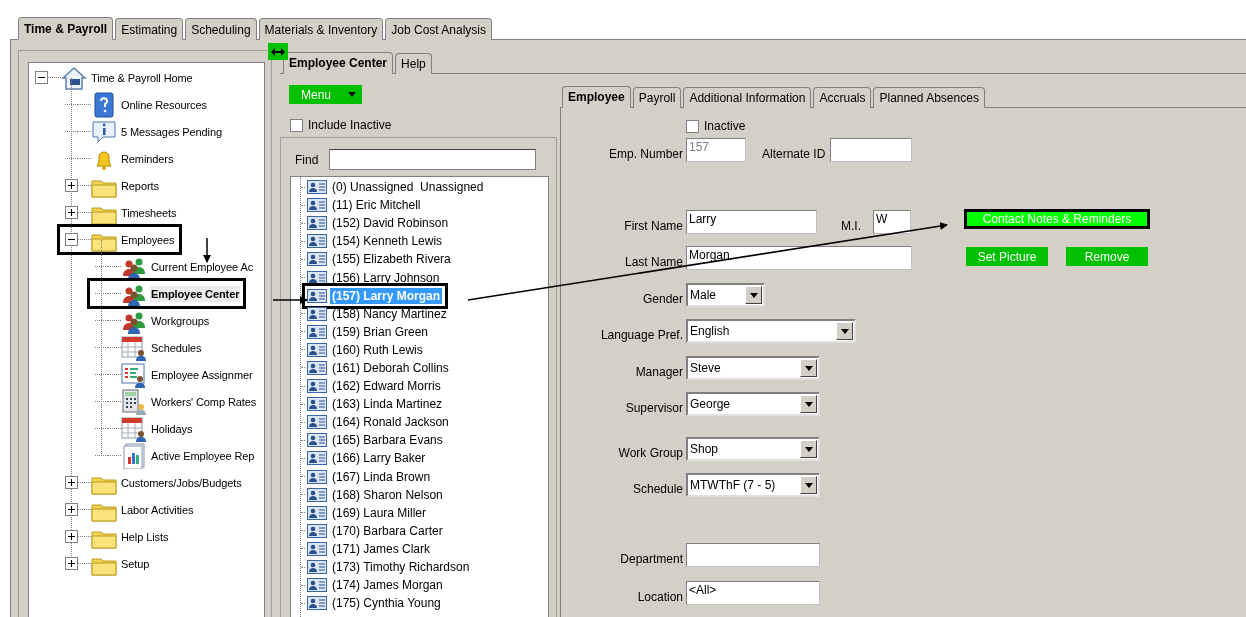 This screenshot has width=1246, height=617. What do you see at coordinates (645, 154) in the screenshot?
I see `field-label: Emp. Number` at bounding box center [645, 154].